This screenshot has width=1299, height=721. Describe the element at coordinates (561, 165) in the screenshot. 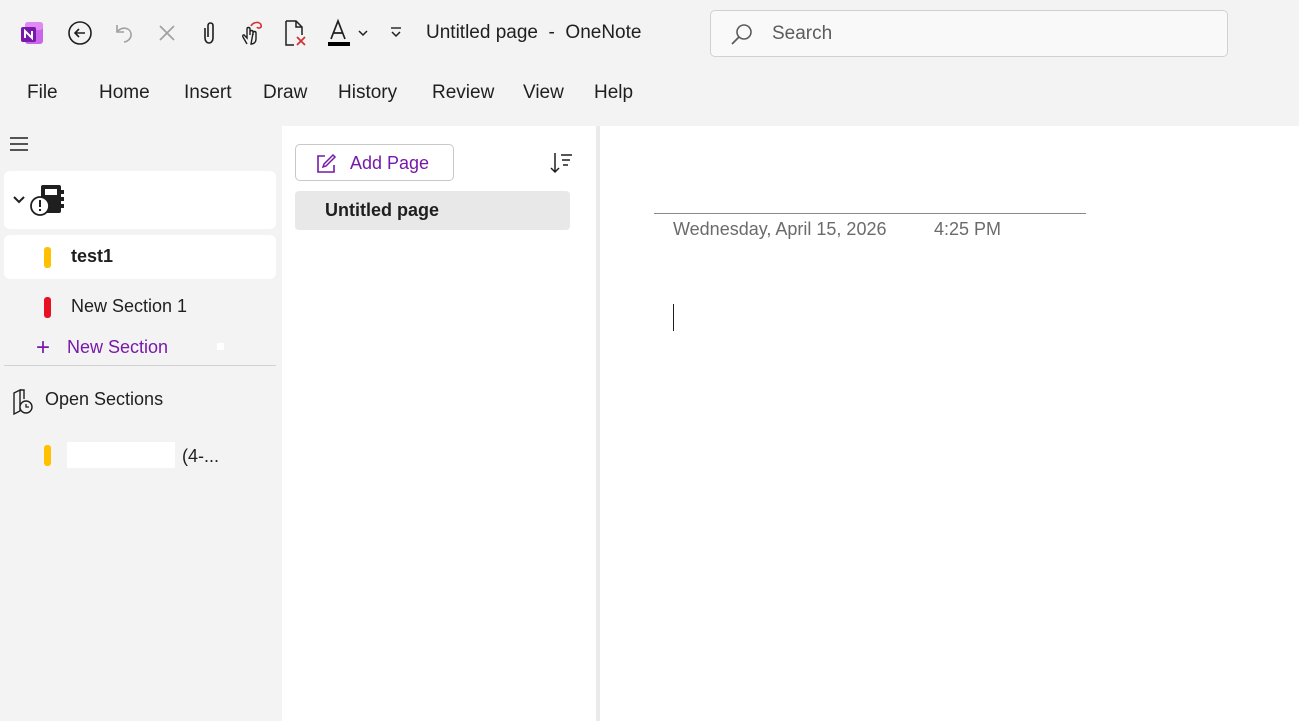

I see `sort-icon` at that location.